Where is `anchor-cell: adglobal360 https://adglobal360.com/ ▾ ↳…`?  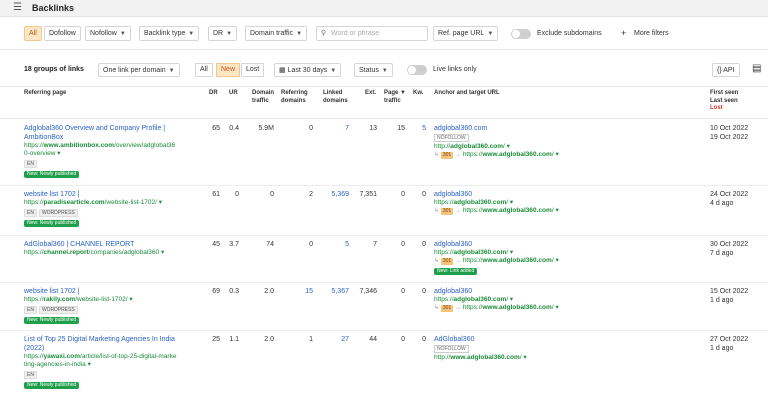 anchor-cell: adglobal360 https://adglobal360.com/ ▾ ↳… is located at coordinates (564, 202).